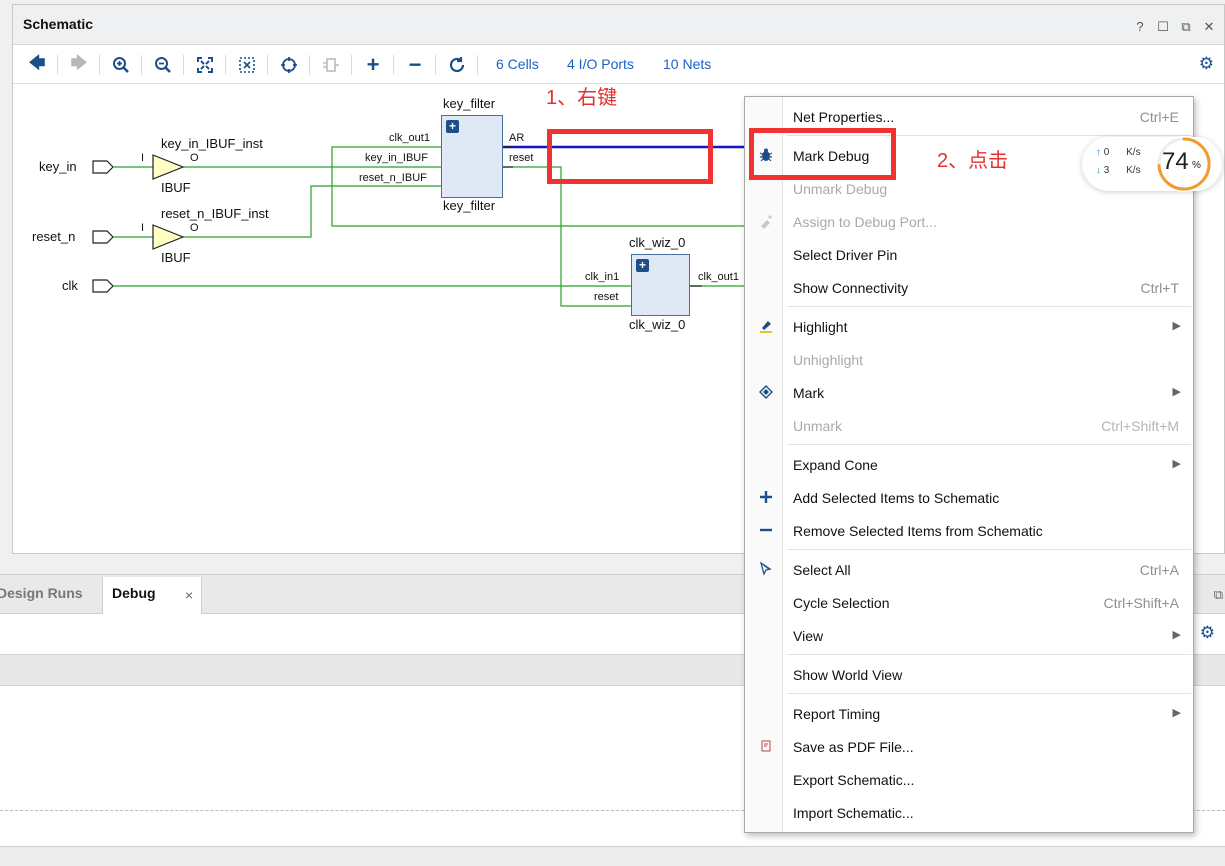  Describe the element at coordinates (58, 166) in the screenshot. I see `port-key-in: key_in` at that location.